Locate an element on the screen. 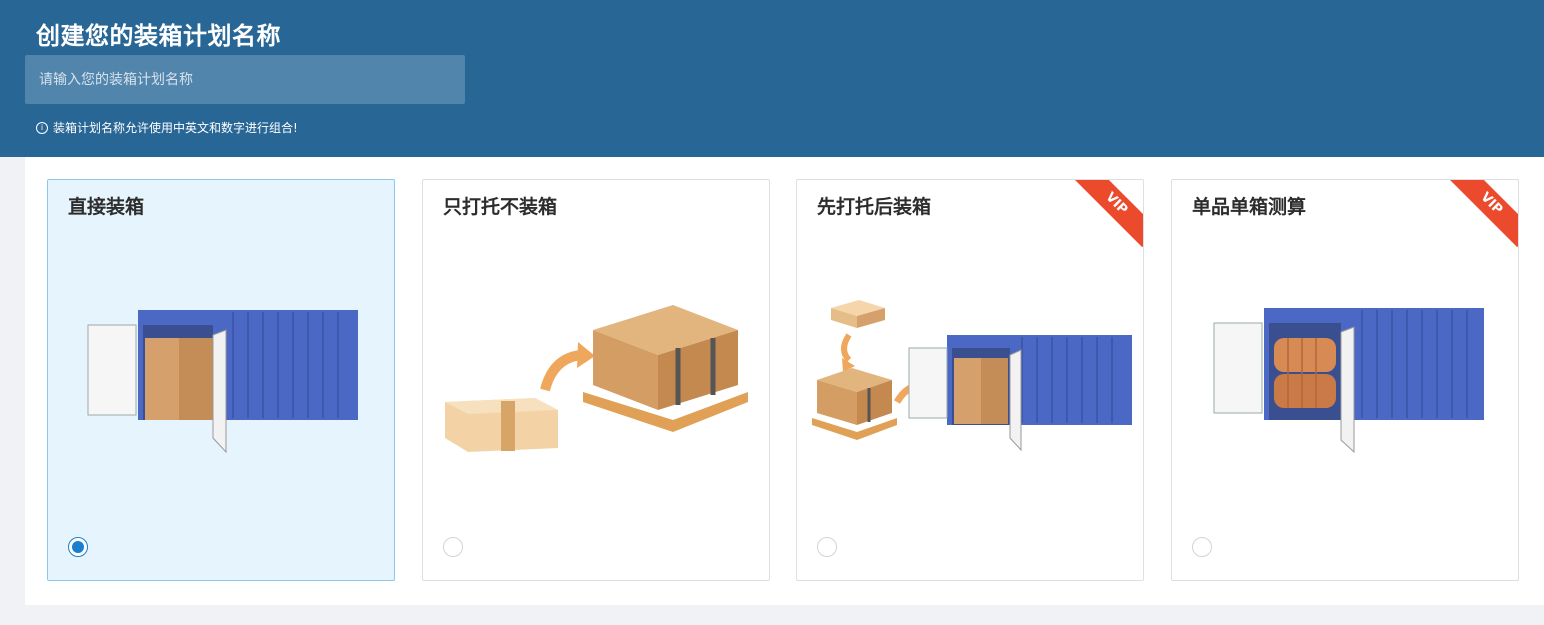 The image size is (1544, 625). container-with-boxes-illustration is located at coordinates (222, 382).